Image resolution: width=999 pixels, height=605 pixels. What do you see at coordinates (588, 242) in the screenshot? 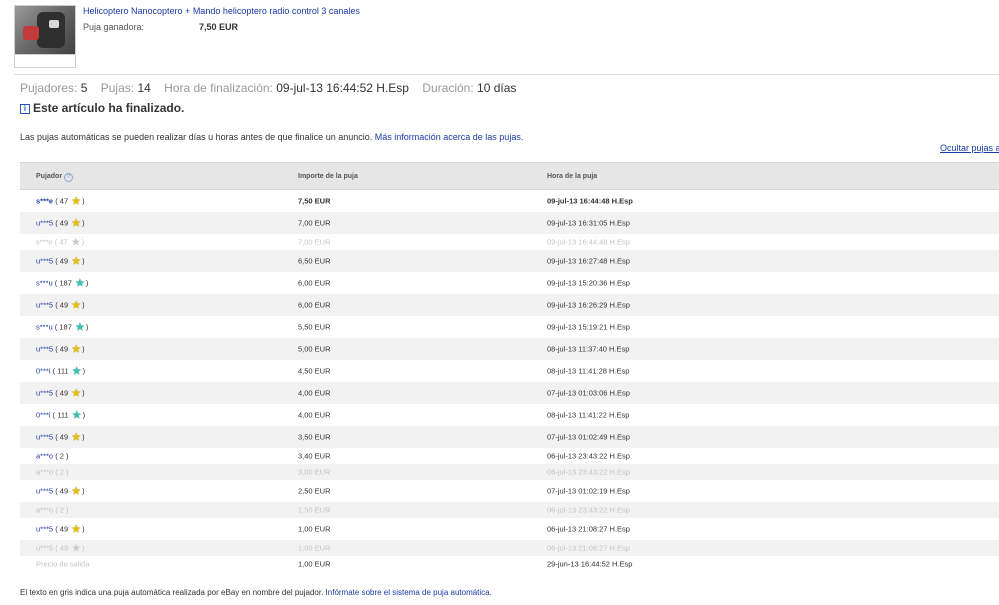
I see `bid-time: 09-jul-13 16:44:48 H.Esp` at bounding box center [588, 242].